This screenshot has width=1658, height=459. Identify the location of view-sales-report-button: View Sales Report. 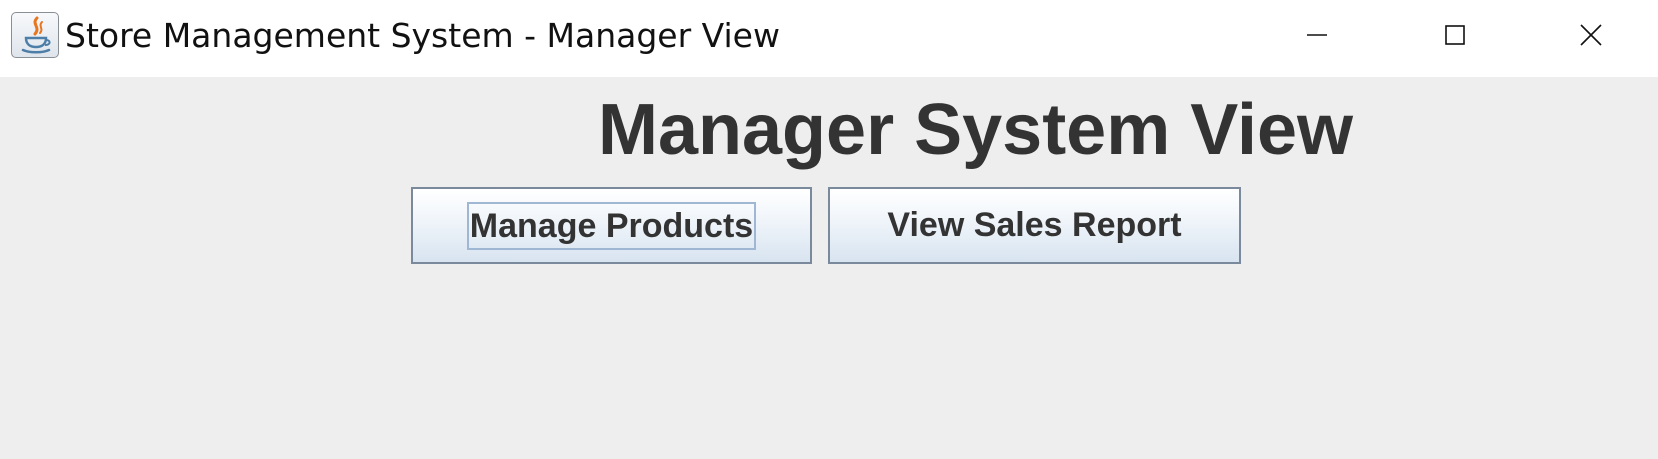
(1034, 225).